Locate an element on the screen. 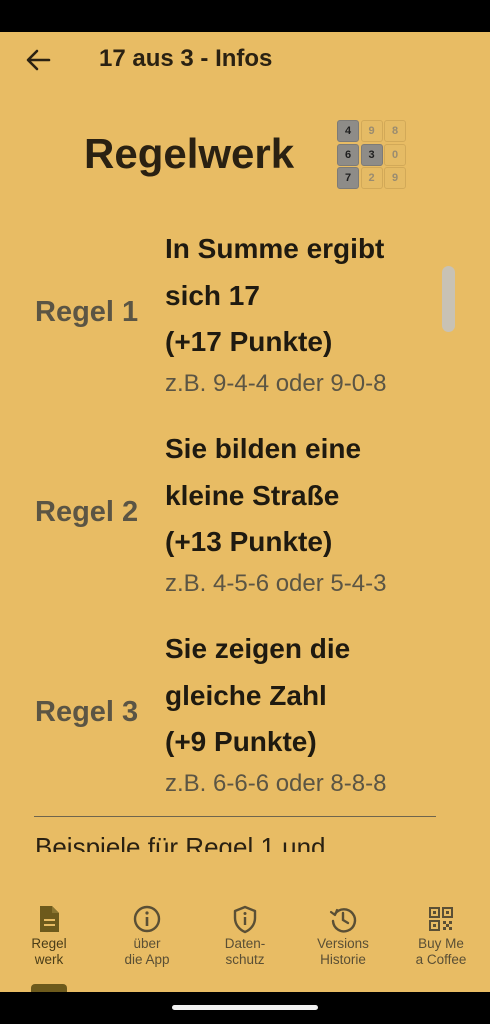  rule-description: In Summe ergibt sich 17 (+17 Punkte) is located at coordinates (310, 296).